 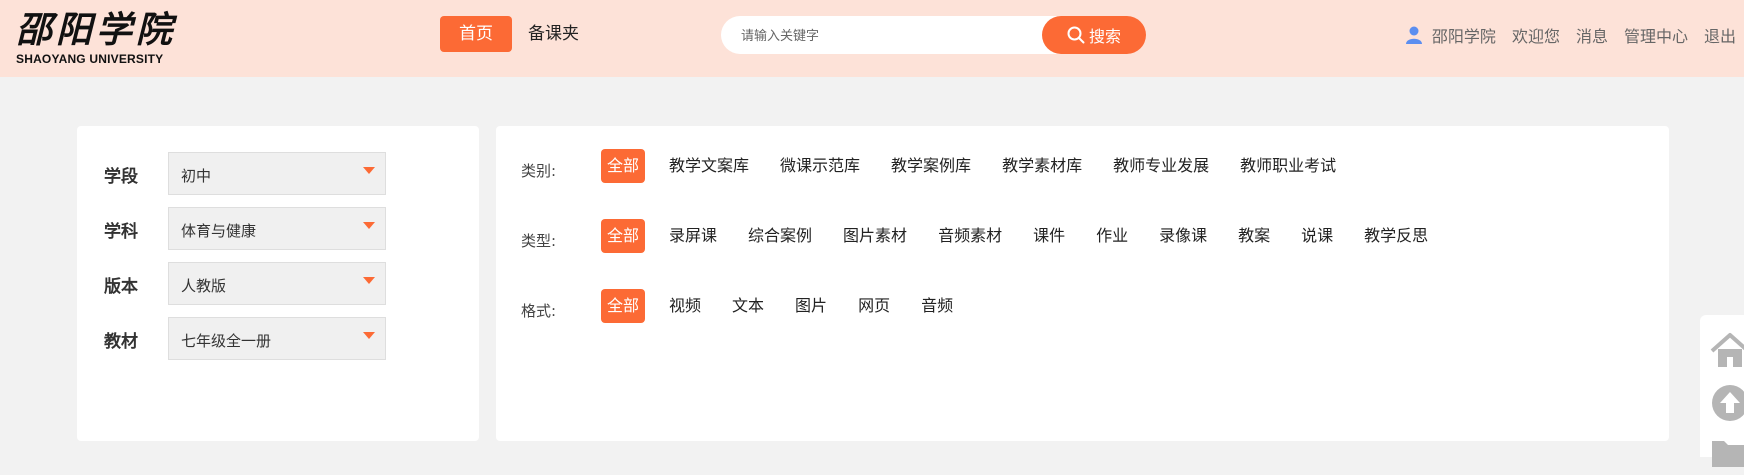 I want to click on select-value: 人教版, so click(x=204, y=286).